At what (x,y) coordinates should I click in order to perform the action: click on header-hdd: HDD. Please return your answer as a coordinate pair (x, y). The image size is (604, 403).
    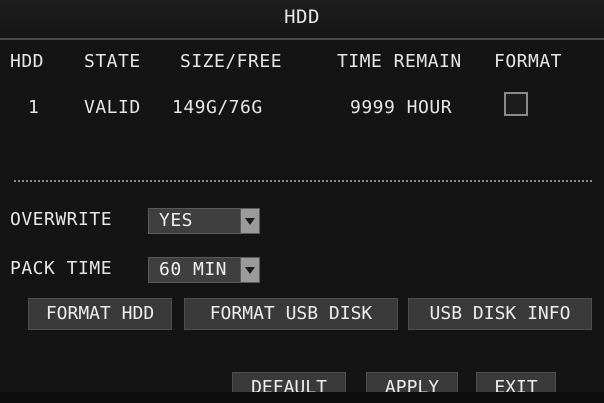
    Looking at the image, I should click on (27, 61).